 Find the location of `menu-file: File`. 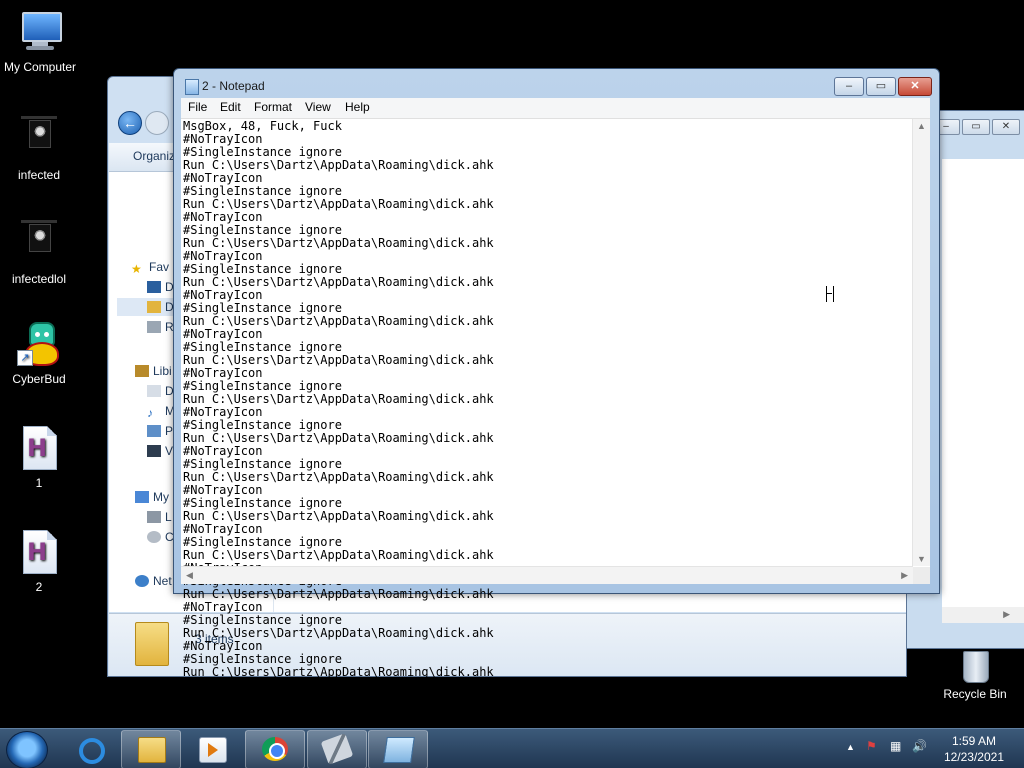

menu-file: File is located at coordinates (197, 107).